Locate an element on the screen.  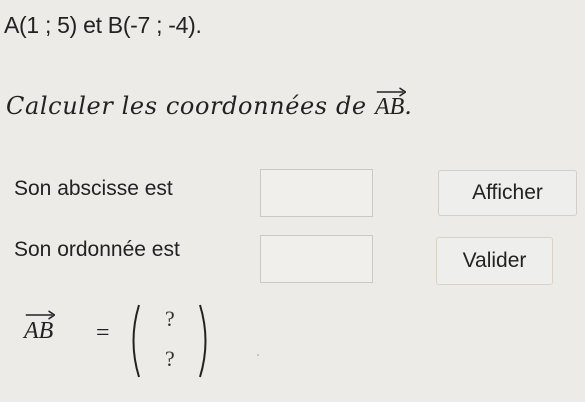
instruction-text: Calculer les coordonnées de is located at coordinates (190, 106).